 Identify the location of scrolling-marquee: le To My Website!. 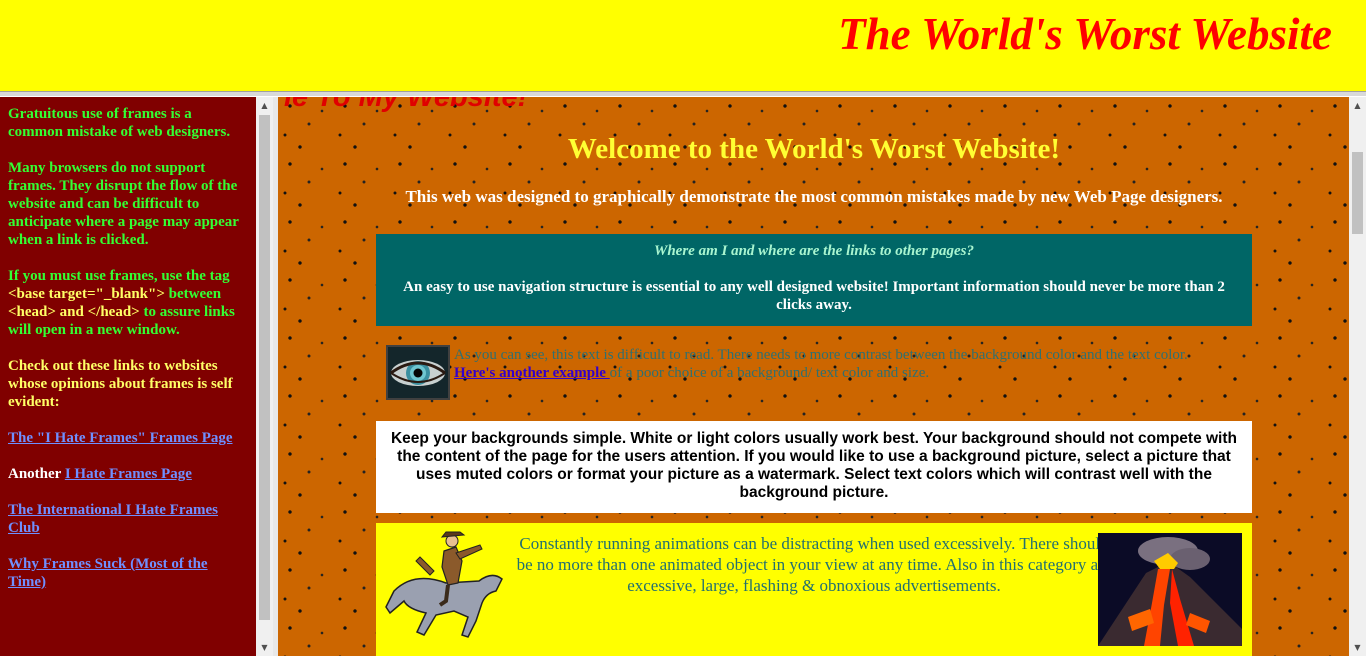
(406, 105).